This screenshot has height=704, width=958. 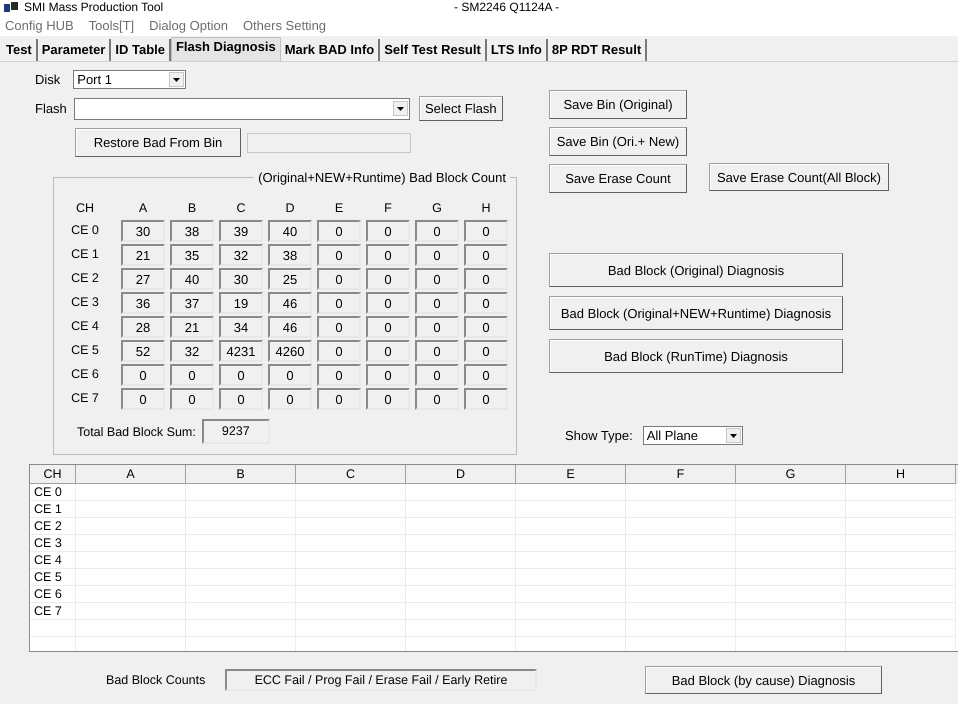 I want to click on count-cell: 25, so click(x=290, y=279).